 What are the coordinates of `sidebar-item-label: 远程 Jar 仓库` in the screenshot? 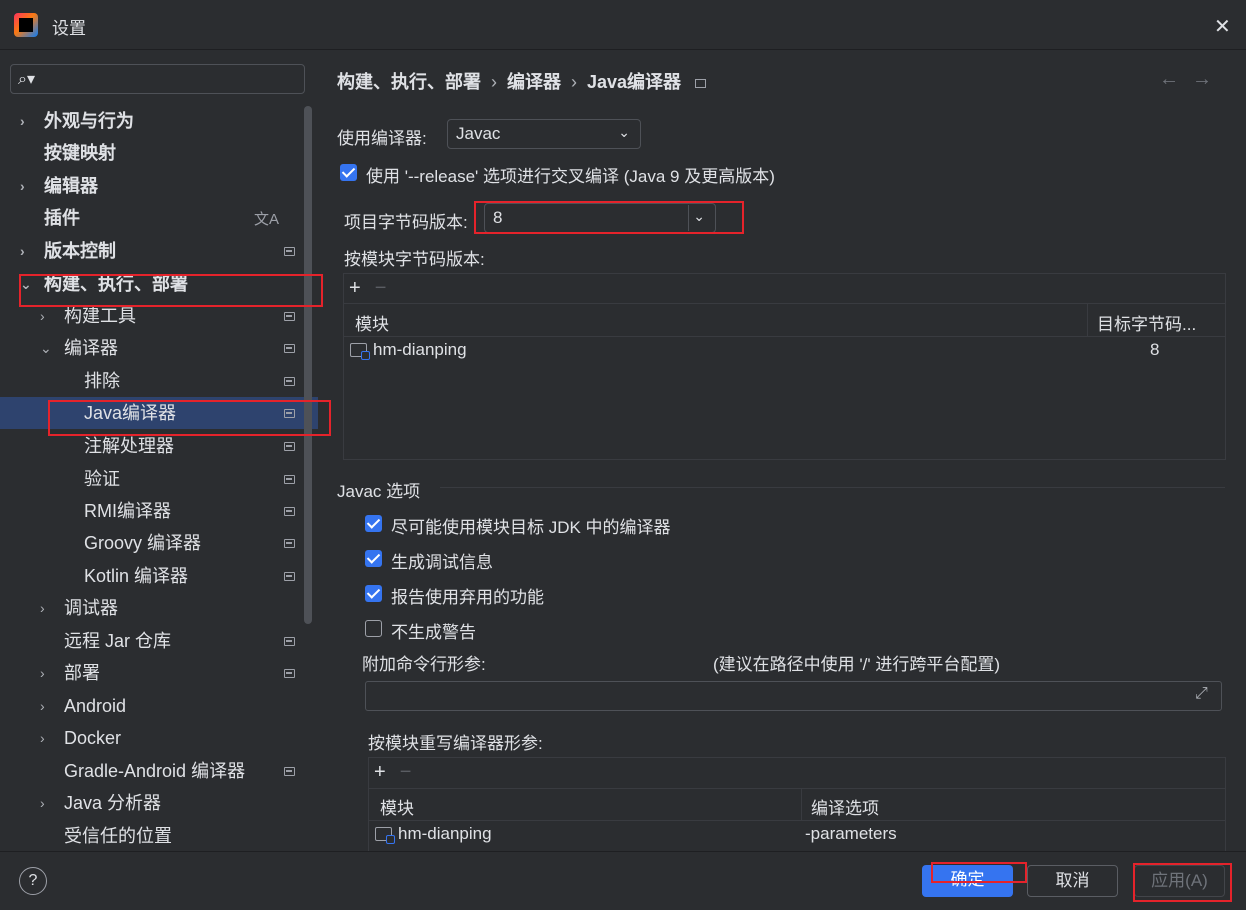 It's located at (118, 641).